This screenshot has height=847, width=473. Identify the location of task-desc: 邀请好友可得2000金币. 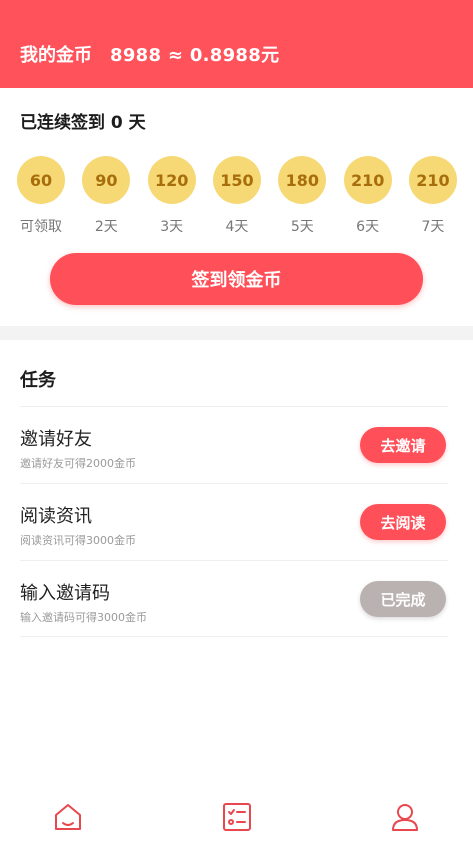
(78, 463).